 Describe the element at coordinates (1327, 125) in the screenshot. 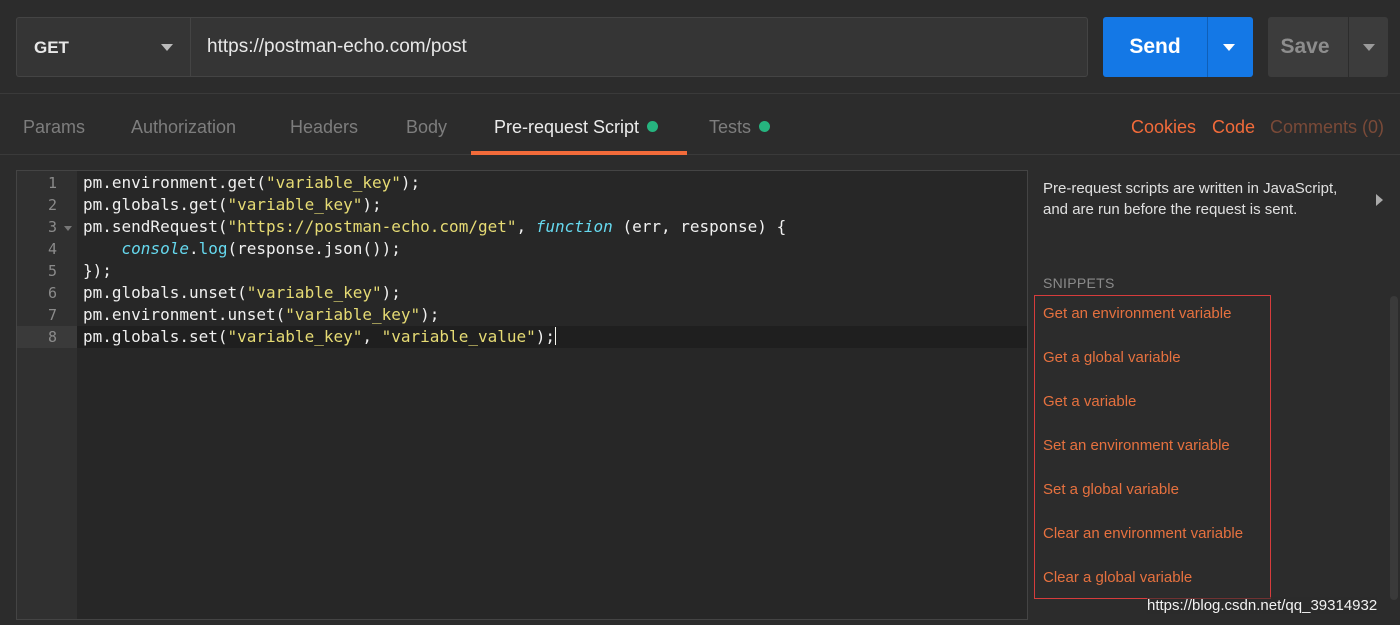

I see `comments-link: Comments (0)` at that location.